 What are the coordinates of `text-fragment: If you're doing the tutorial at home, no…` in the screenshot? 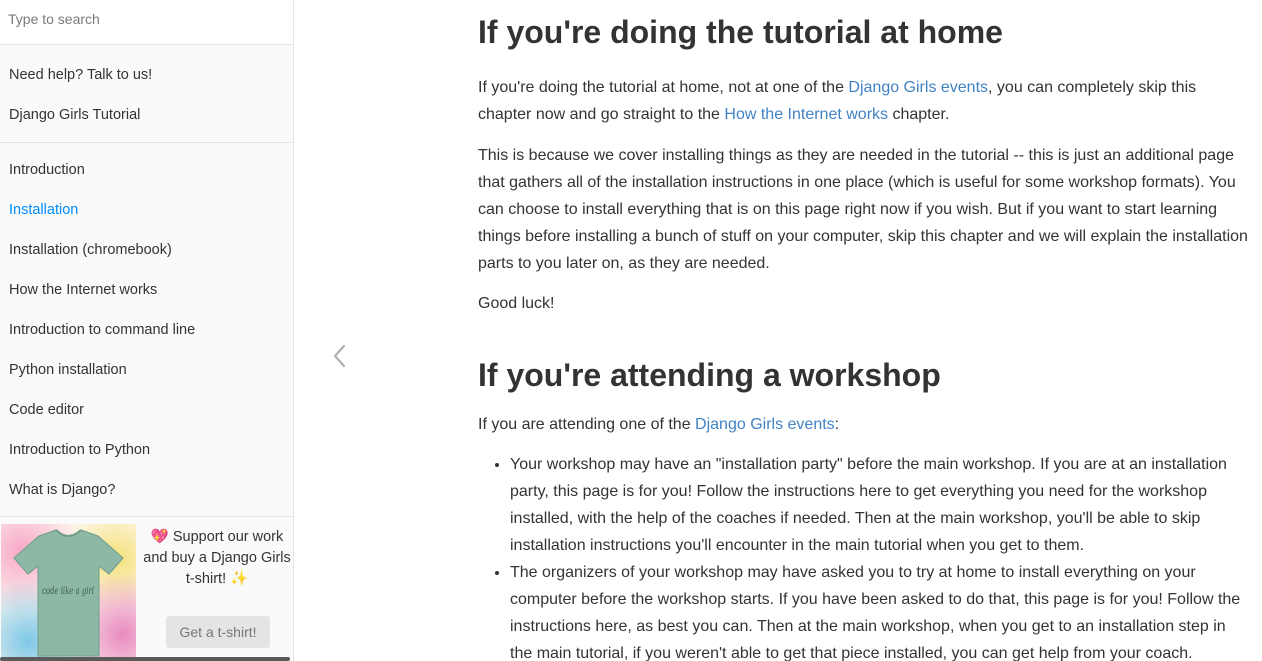 It's located at (663, 87).